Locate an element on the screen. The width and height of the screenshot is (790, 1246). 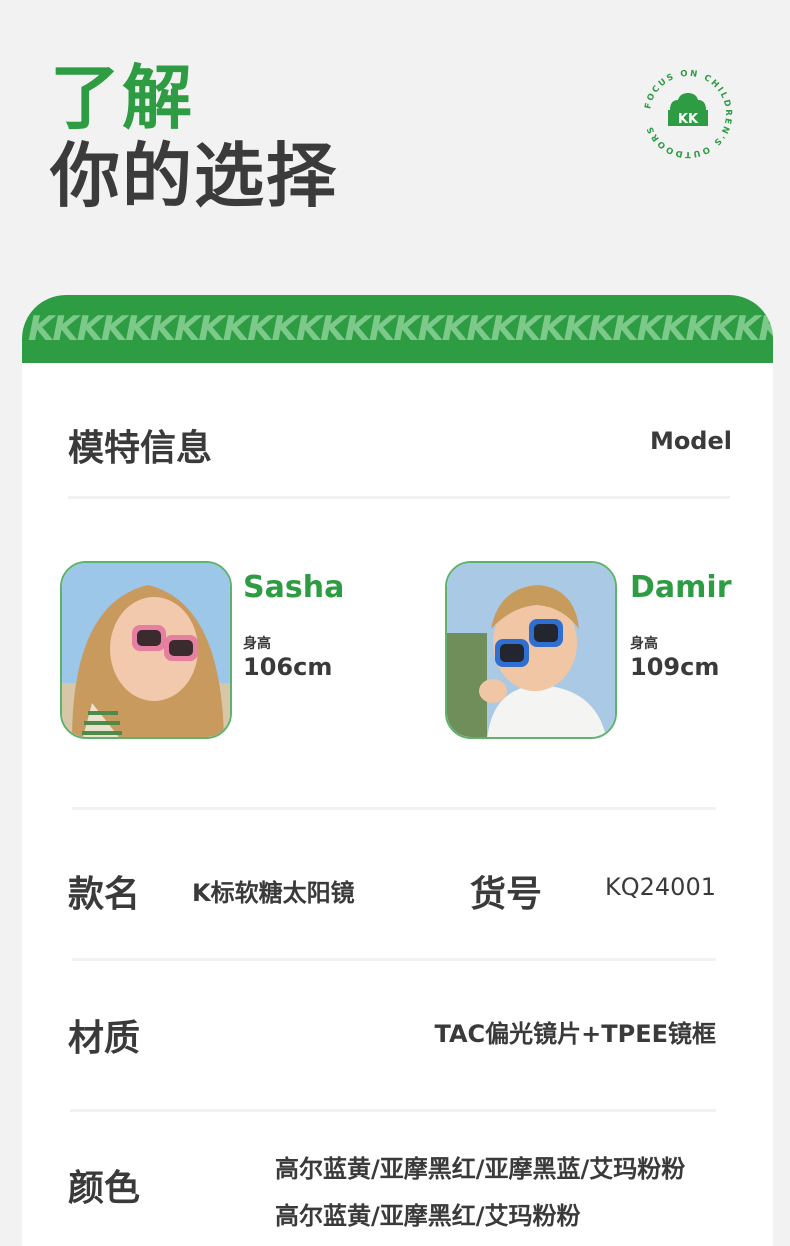
hero-title: 了解 你的选择 is located at coordinates (194, 136).